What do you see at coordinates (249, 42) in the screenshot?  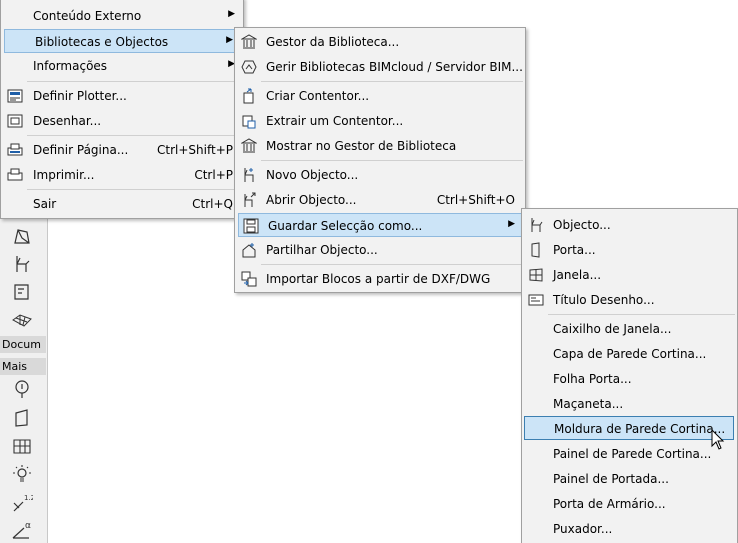 I see `library-manager-icon` at bounding box center [249, 42].